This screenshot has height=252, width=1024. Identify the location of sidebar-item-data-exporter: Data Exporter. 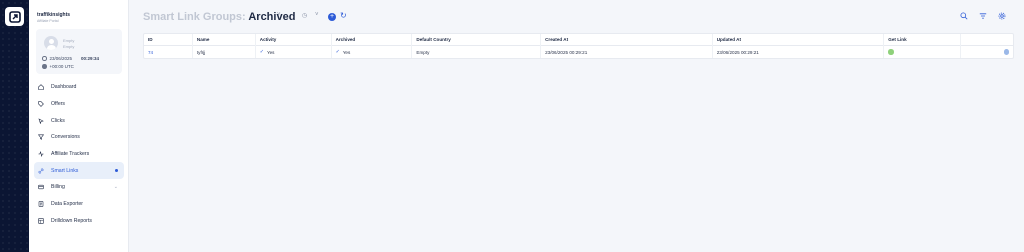
(79, 204).